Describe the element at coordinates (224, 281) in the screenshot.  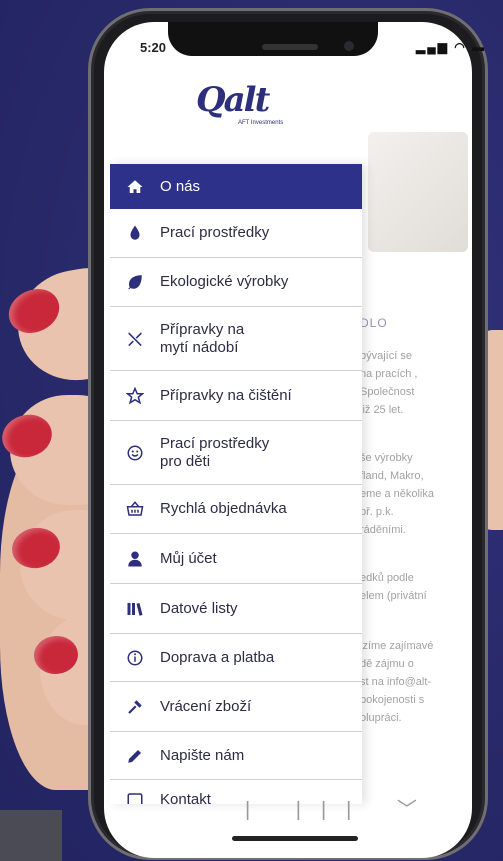
I see `menu-item-label: Ekologické výrobky` at that location.